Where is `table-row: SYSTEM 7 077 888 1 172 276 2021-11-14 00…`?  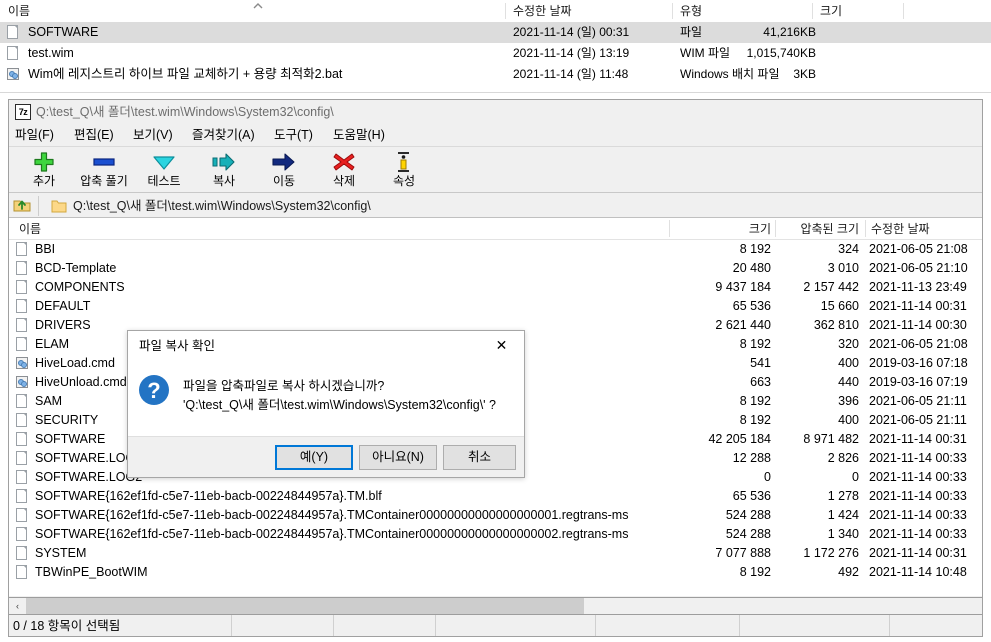 table-row: SYSTEM 7 077 888 1 172 276 2021-11-14 00… is located at coordinates (495, 553).